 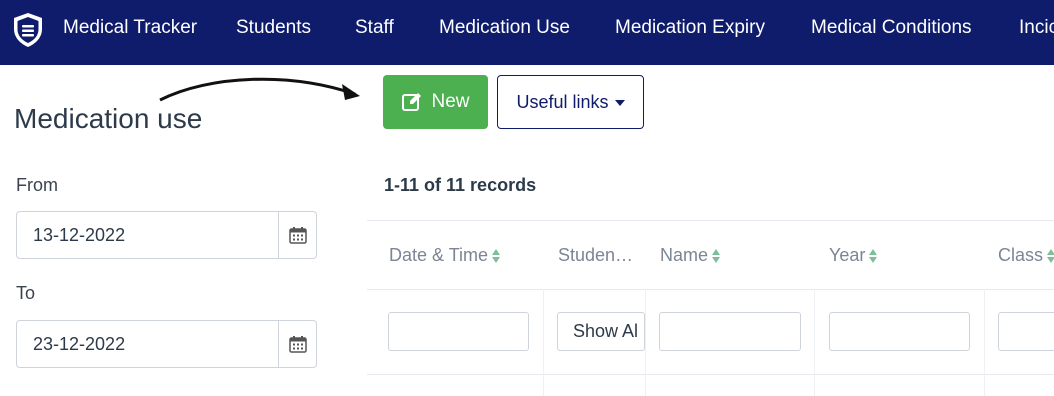 I want to click on column-header-label: Name, so click(x=684, y=255).